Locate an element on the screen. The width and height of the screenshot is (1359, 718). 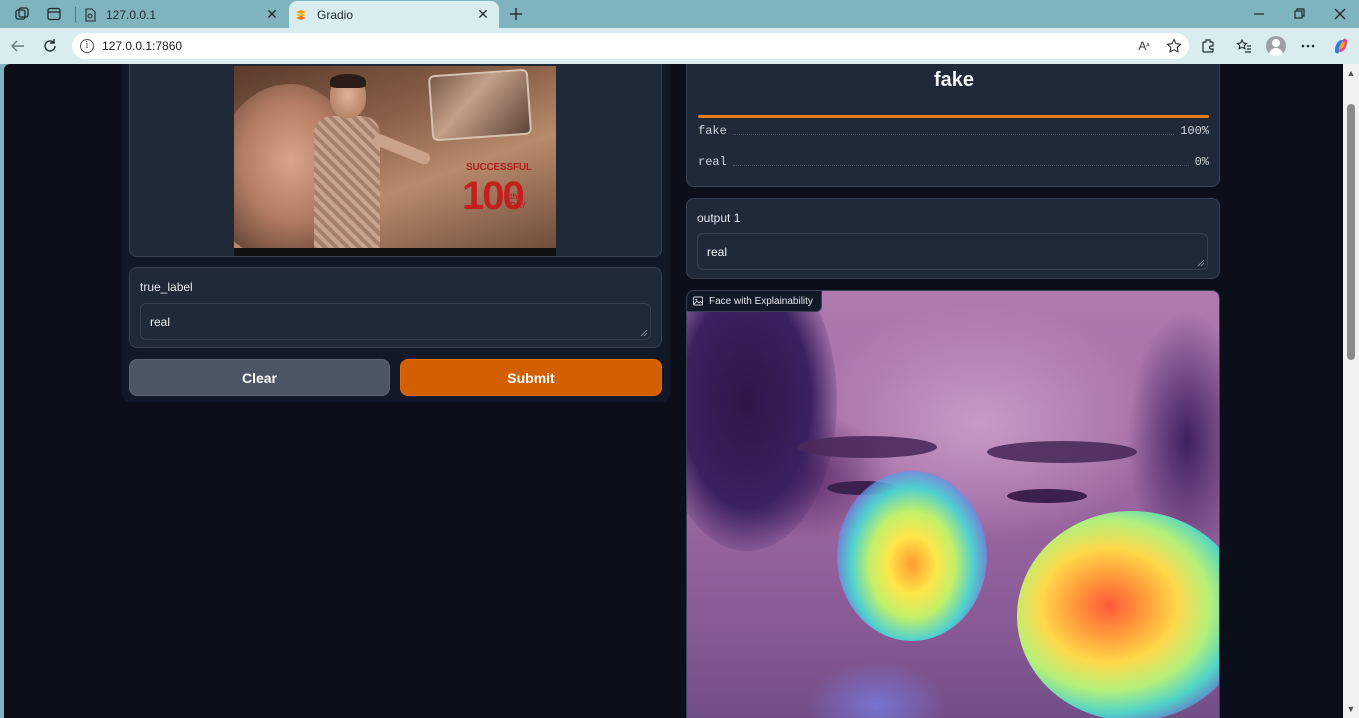
tab-separator is located at coordinates (75, 15).